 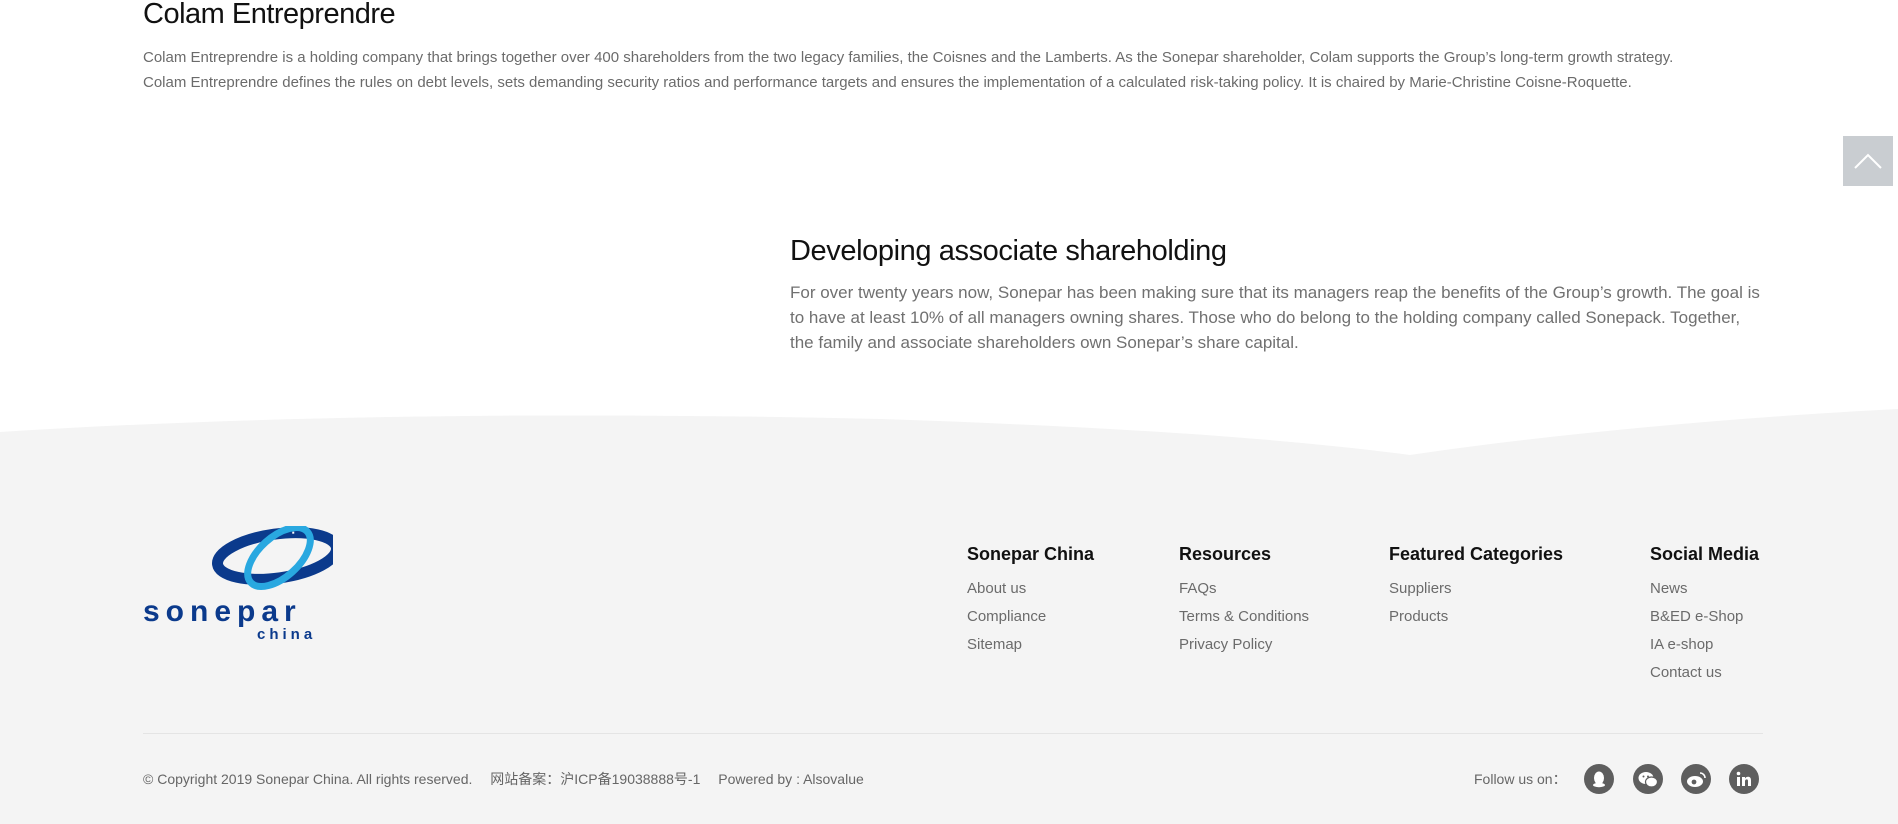 I want to click on qq-social-button, so click(x=1599, y=779).